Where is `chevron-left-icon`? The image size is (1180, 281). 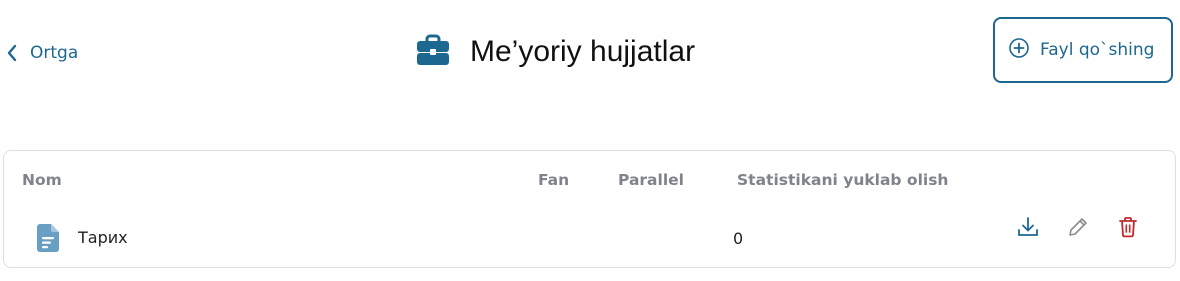
chevron-left-icon is located at coordinates (12, 53).